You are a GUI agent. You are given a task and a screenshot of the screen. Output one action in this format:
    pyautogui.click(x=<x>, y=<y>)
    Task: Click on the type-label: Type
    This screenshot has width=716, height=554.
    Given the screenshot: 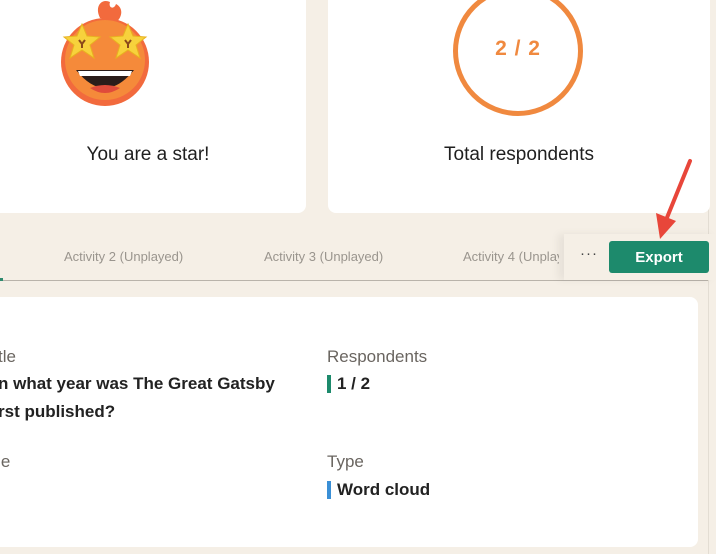 What is the action you would take?
    pyautogui.click(x=345, y=461)
    